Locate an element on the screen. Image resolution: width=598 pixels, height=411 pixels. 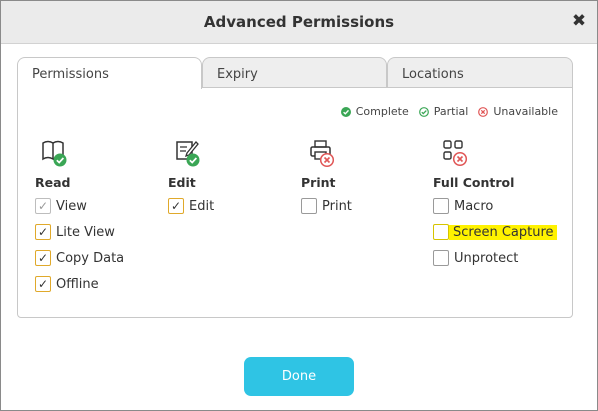
legend-partial: Partial is located at coordinates (443, 111).